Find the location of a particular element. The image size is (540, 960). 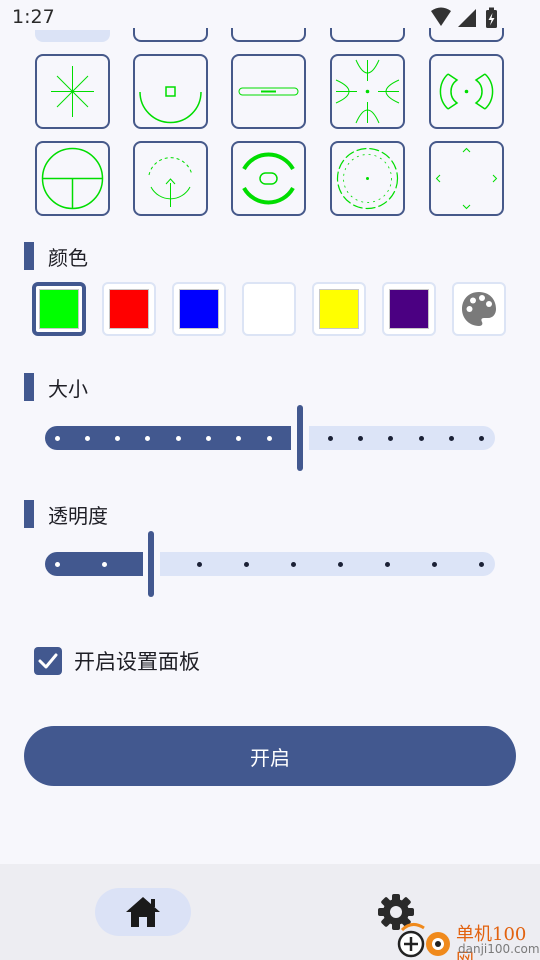

color-swatch-green is located at coordinates (59, 309).